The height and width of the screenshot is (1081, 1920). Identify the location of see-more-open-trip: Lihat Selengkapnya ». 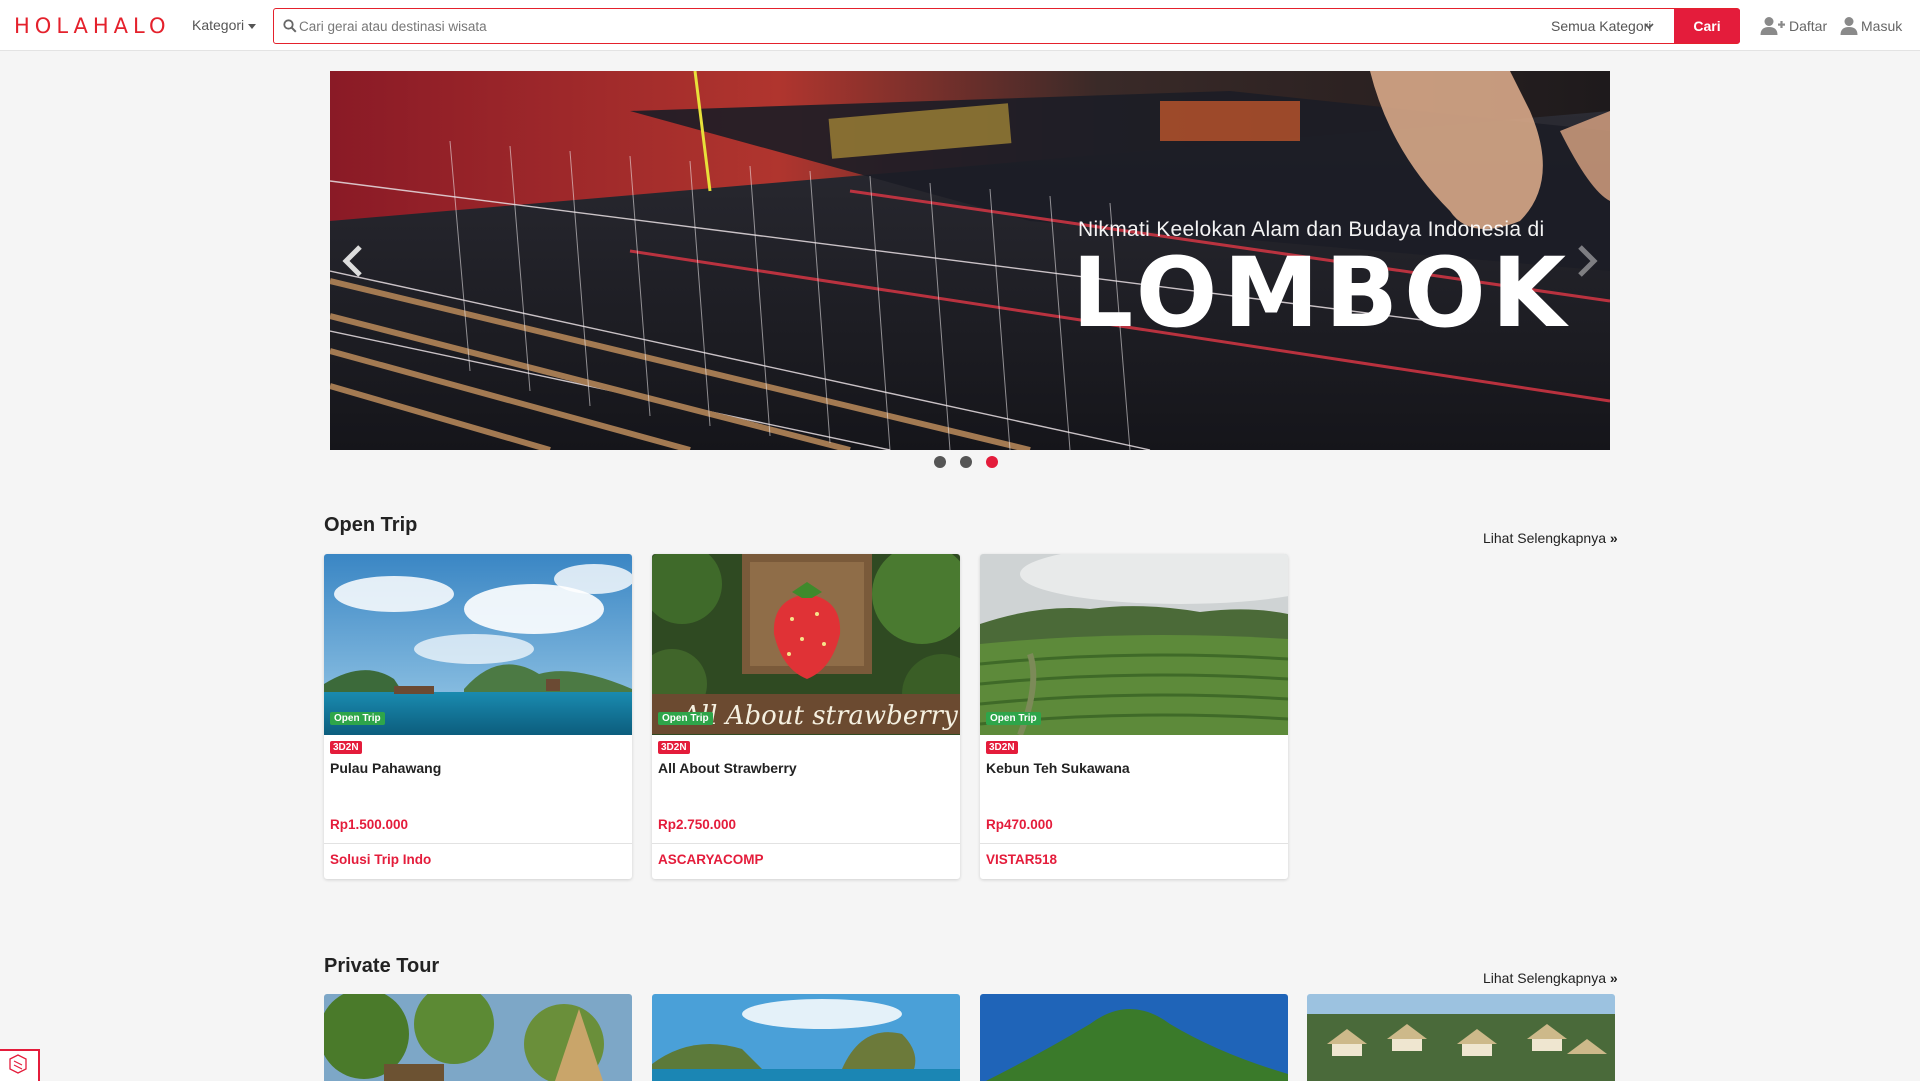
(1550, 538).